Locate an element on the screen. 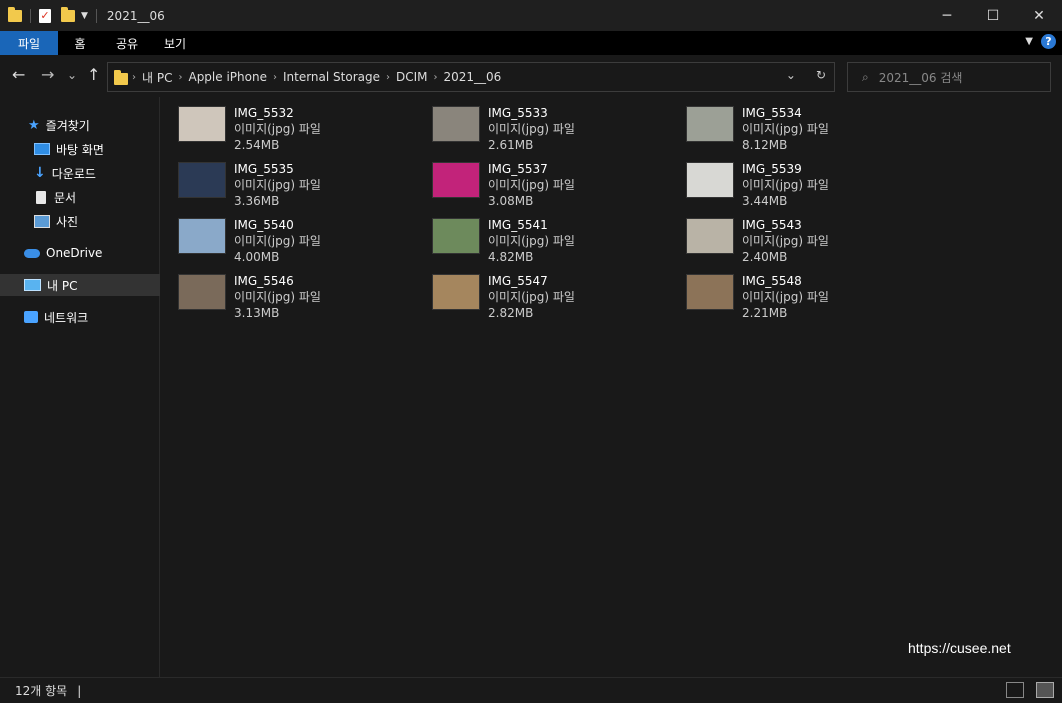 The width and height of the screenshot is (1062, 703). recent-locations-button: ⌄ is located at coordinates (72, 75).